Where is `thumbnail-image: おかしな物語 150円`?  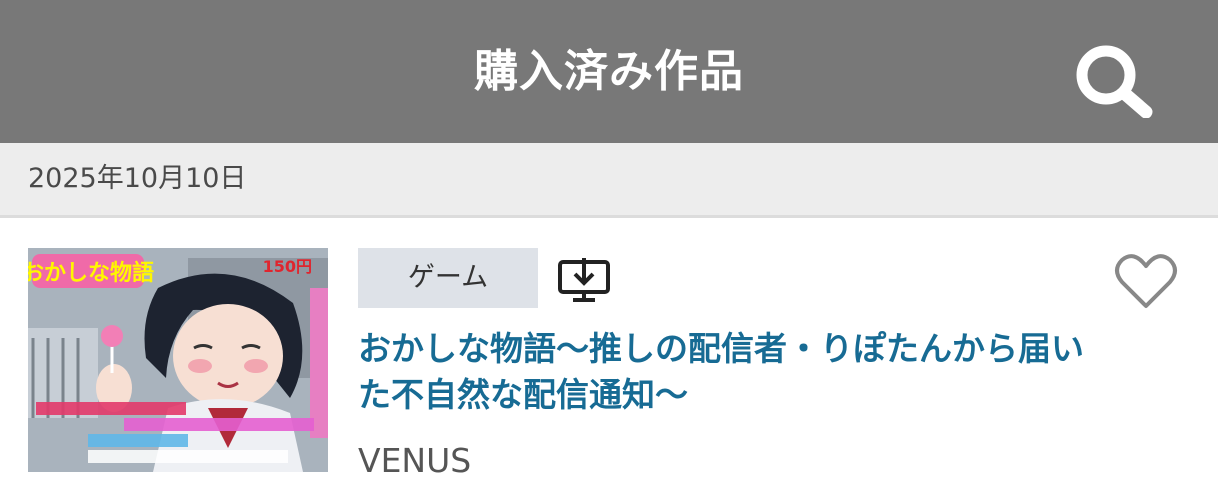
thumbnail-image: おかしな物語 150円 is located at coordinates (178, 360).